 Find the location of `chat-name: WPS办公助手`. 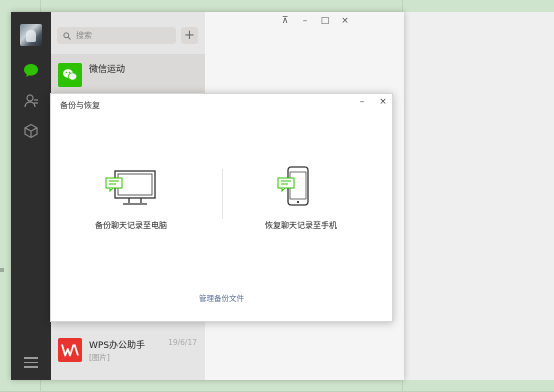

chat-name: WPS办公助手 is located at coordinates (117, 346).